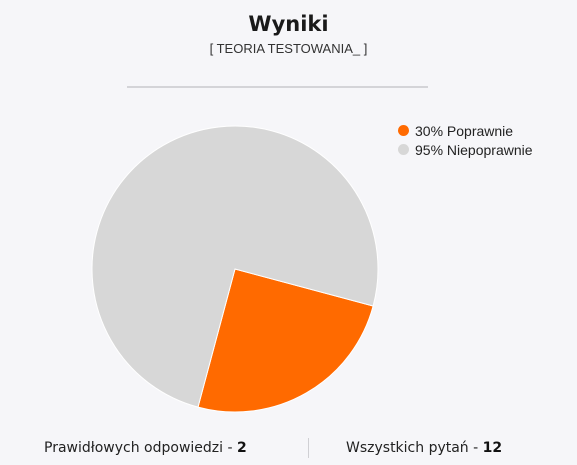 This screenshot has width=577, height=465. I want to click on legend-item-incorrect: 95% Niepoprawnie, so click(465, 149).